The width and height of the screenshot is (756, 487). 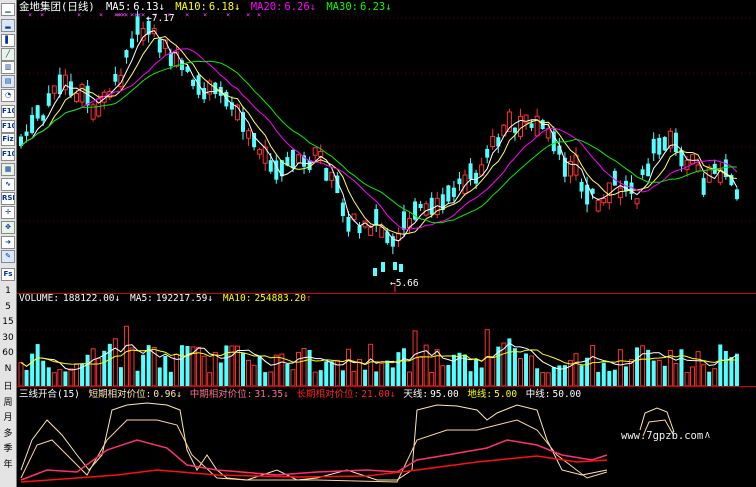 What do you see at coordinates (8, 291) in the screenshot?
I see `period-option-0: 1` at bounding box center [8, 291].